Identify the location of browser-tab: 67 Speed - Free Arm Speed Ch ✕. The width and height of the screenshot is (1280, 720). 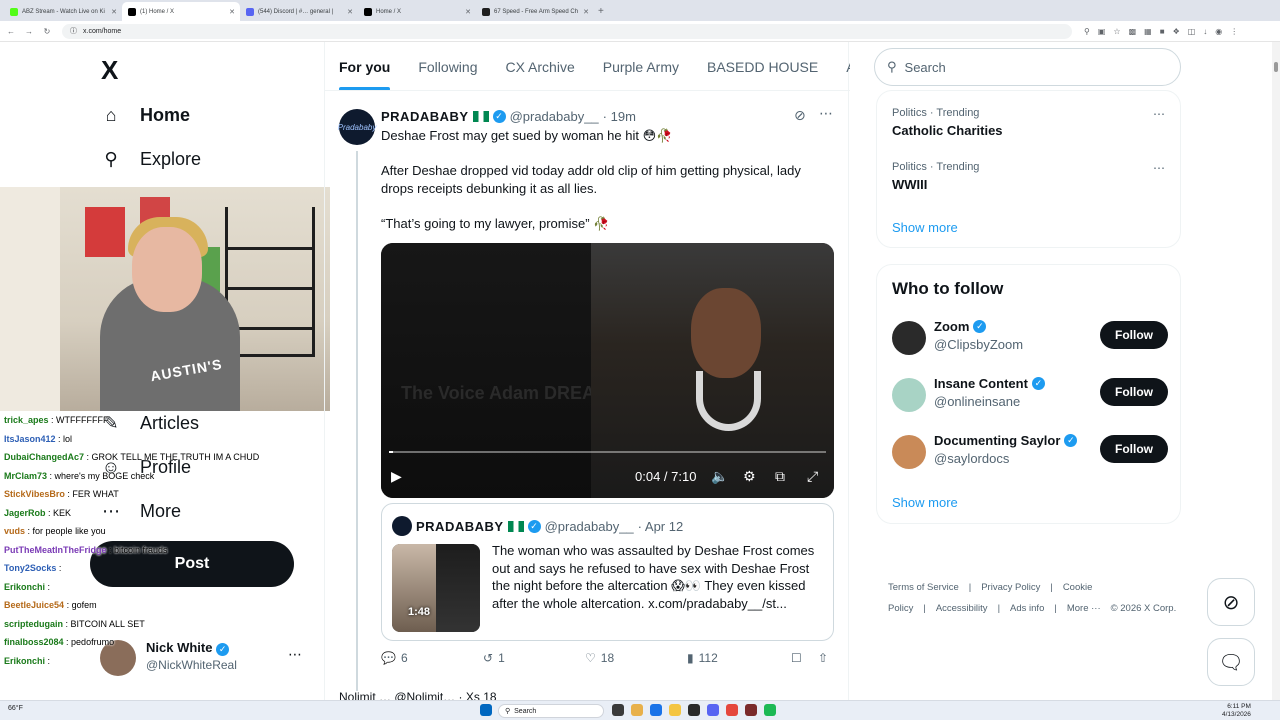
(535, 11).